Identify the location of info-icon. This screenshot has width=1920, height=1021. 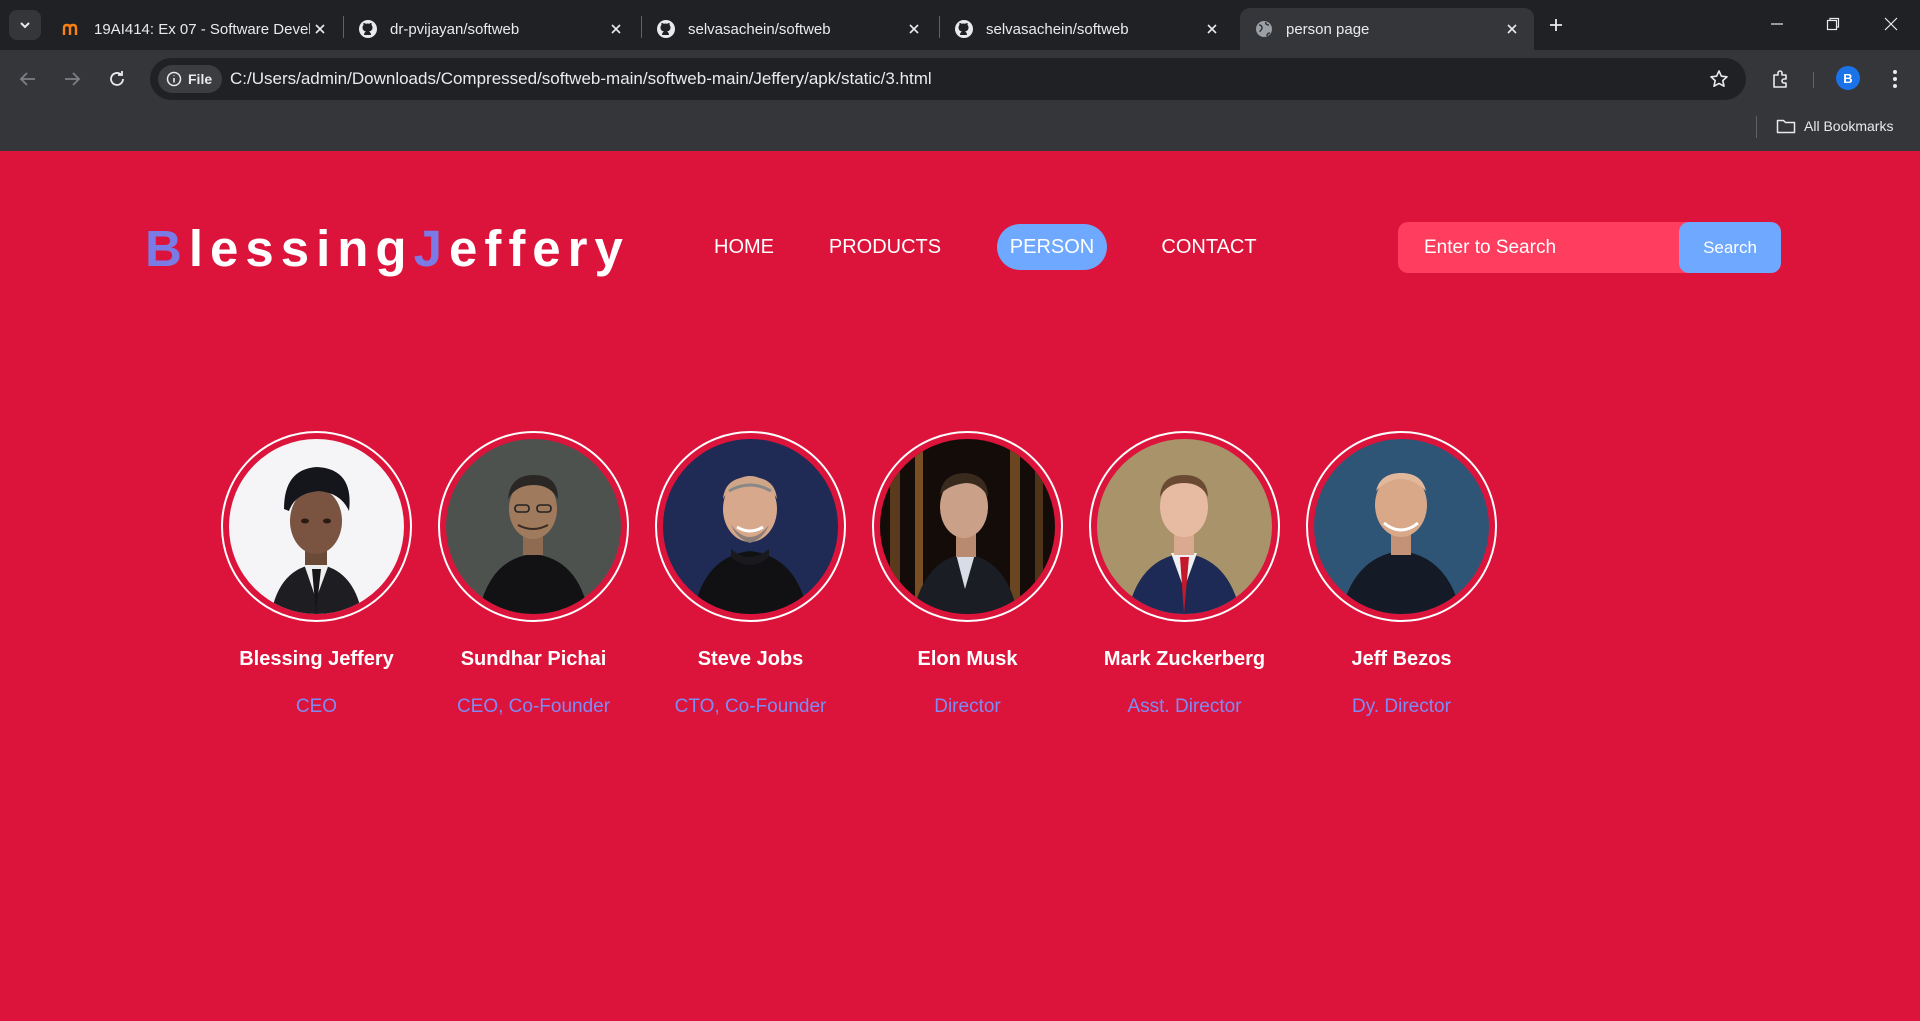
(174, 79).